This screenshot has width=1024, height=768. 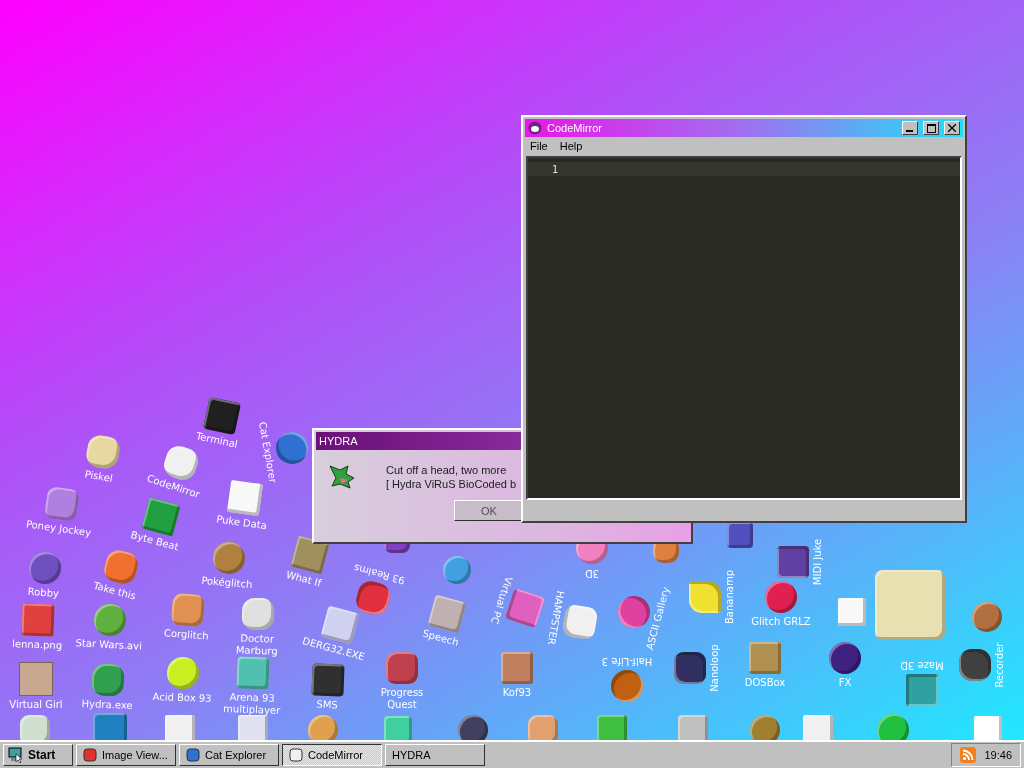 I want to click on line-number: 1, so click(x=554, y=169).